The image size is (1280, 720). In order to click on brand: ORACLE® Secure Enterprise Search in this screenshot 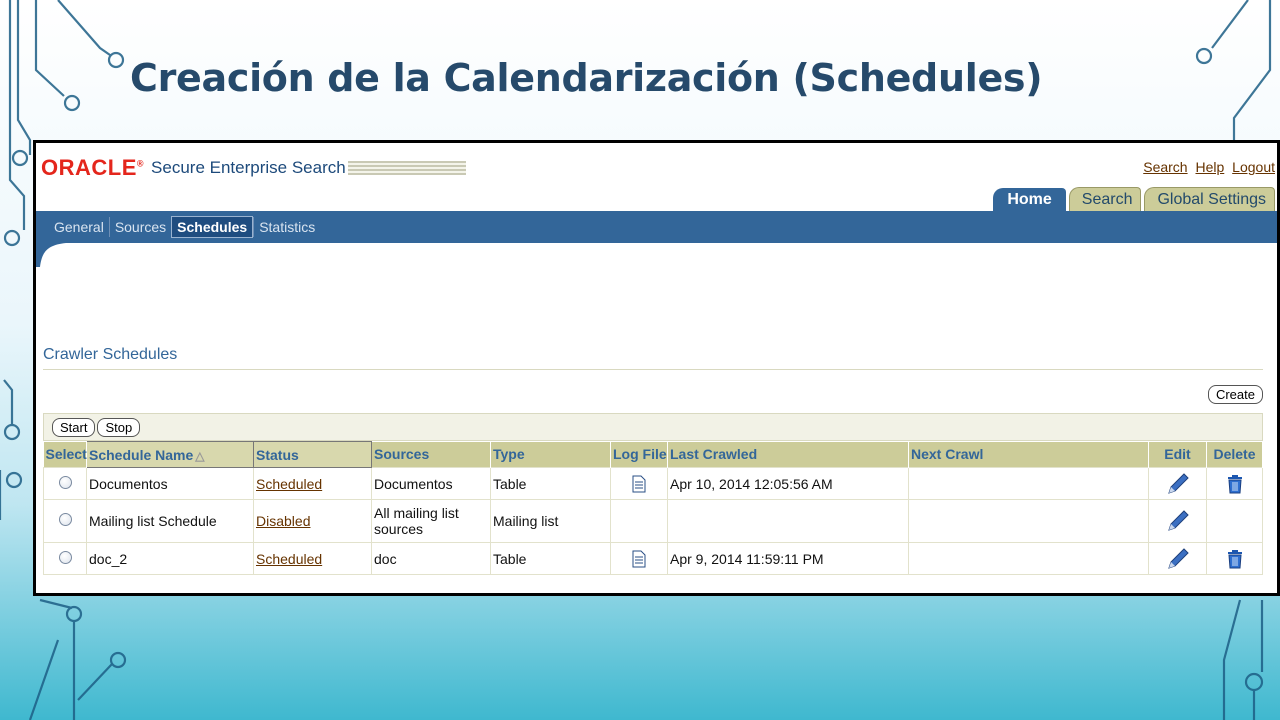, I will do `click(253, 168)`.